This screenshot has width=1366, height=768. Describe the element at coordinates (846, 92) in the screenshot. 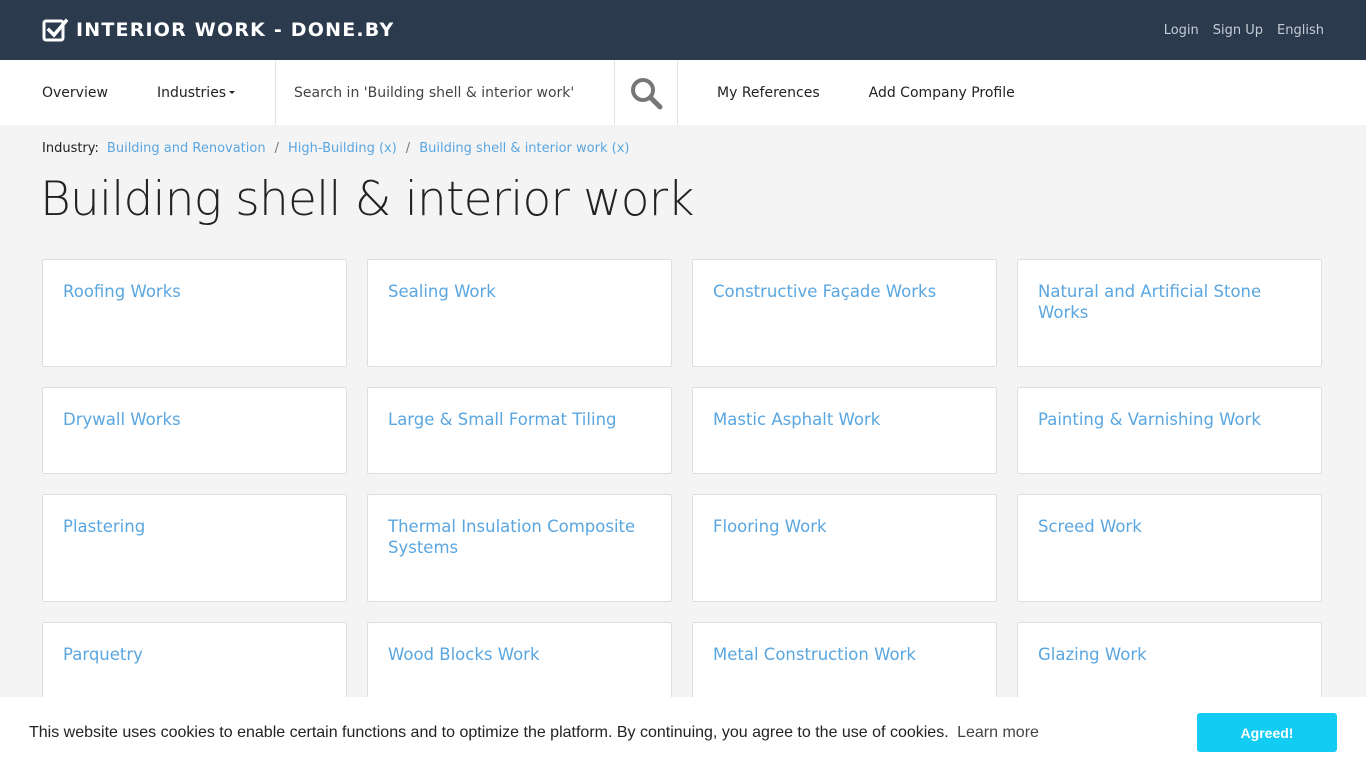

I see `nav-right: My References Add Company Profile` at that location.